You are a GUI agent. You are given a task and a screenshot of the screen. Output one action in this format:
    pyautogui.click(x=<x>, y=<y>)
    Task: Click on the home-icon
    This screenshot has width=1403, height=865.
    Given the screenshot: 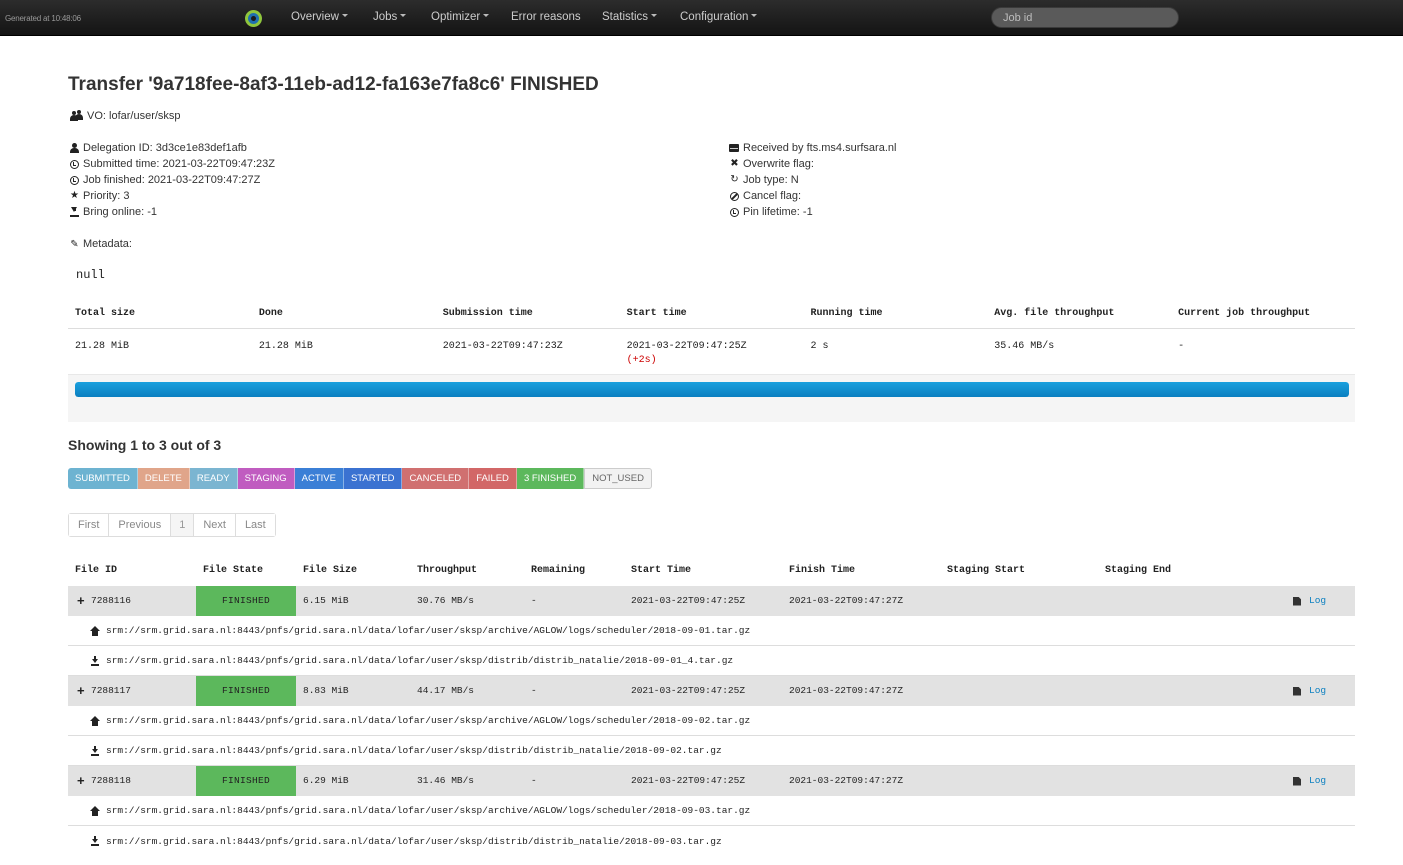 What is the action you would take?
    pyautogui.click(x=95, y=630)
    